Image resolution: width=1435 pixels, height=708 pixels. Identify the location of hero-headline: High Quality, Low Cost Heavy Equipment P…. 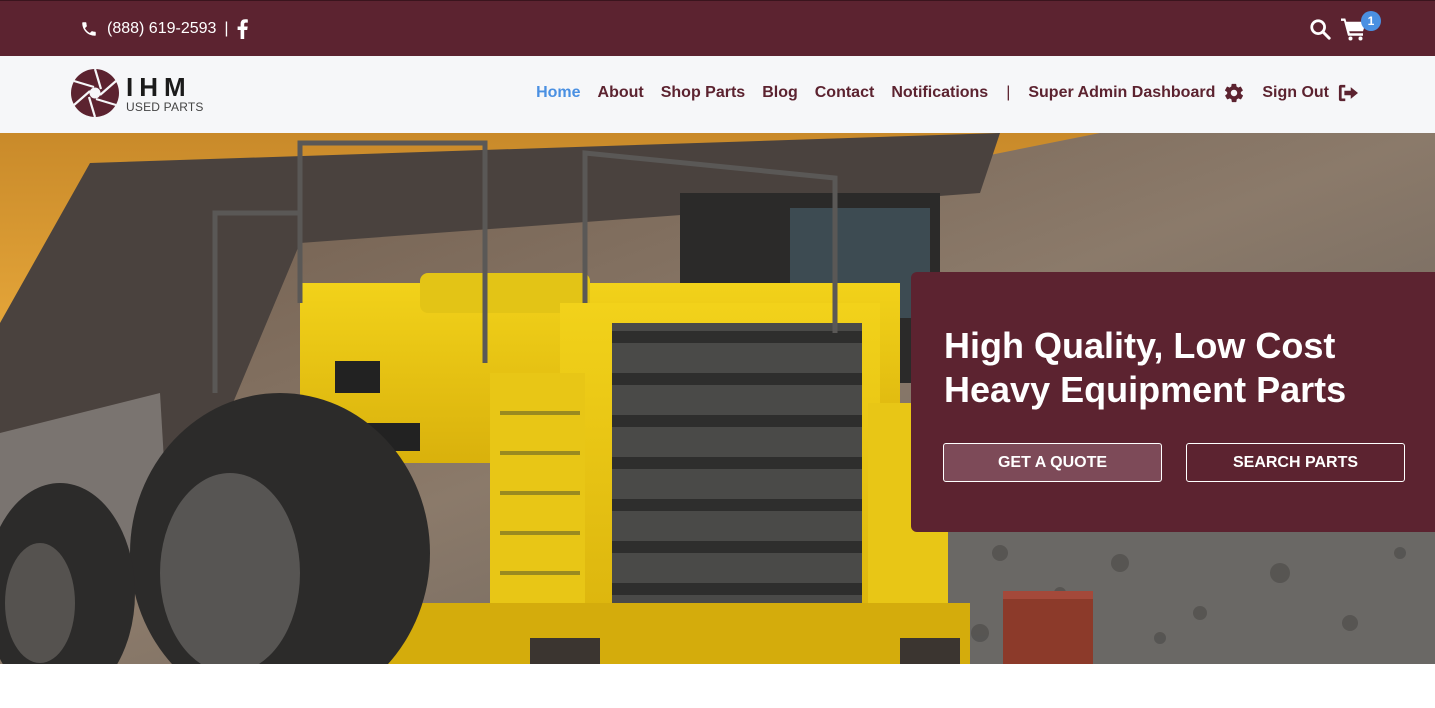
(1145, 367).